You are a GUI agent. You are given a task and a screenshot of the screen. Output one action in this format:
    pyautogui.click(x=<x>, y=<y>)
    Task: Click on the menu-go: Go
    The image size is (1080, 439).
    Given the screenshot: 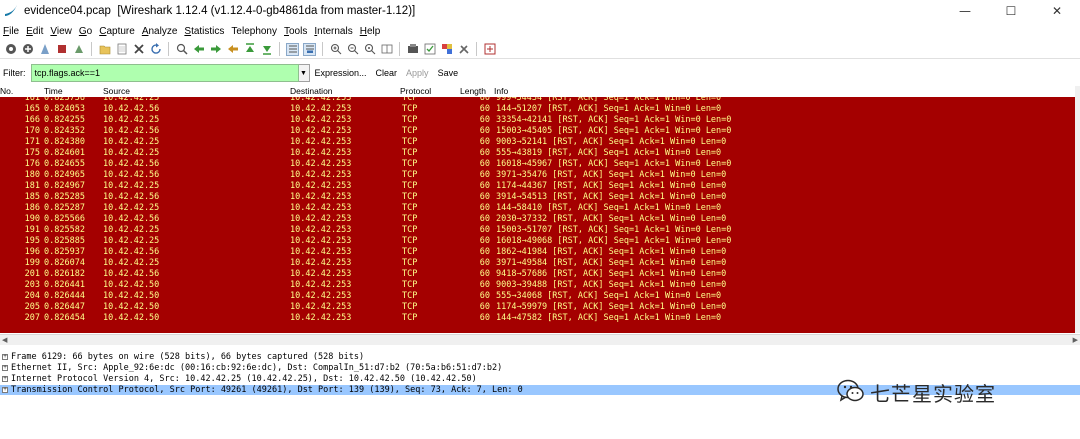 What is the action you would take?
    pyautogui.click(x=85, y=31)
    